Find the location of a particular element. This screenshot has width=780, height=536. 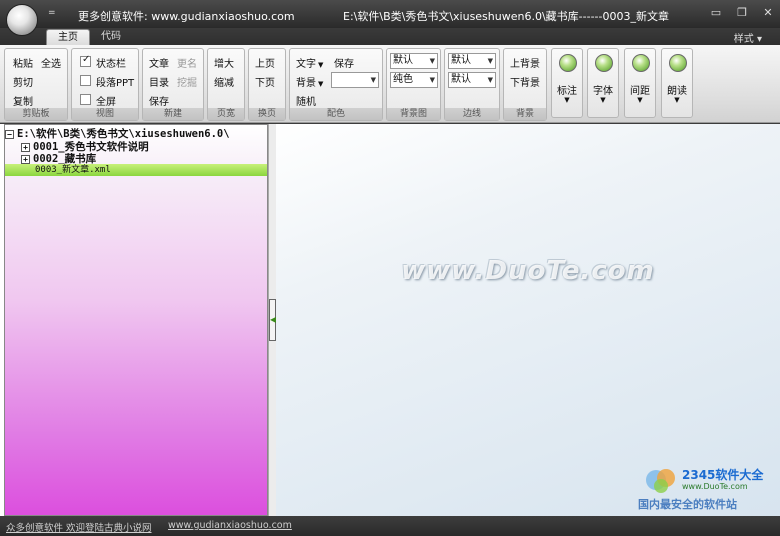

prev-page-button: 上页 is located at coordinates (265, 62).